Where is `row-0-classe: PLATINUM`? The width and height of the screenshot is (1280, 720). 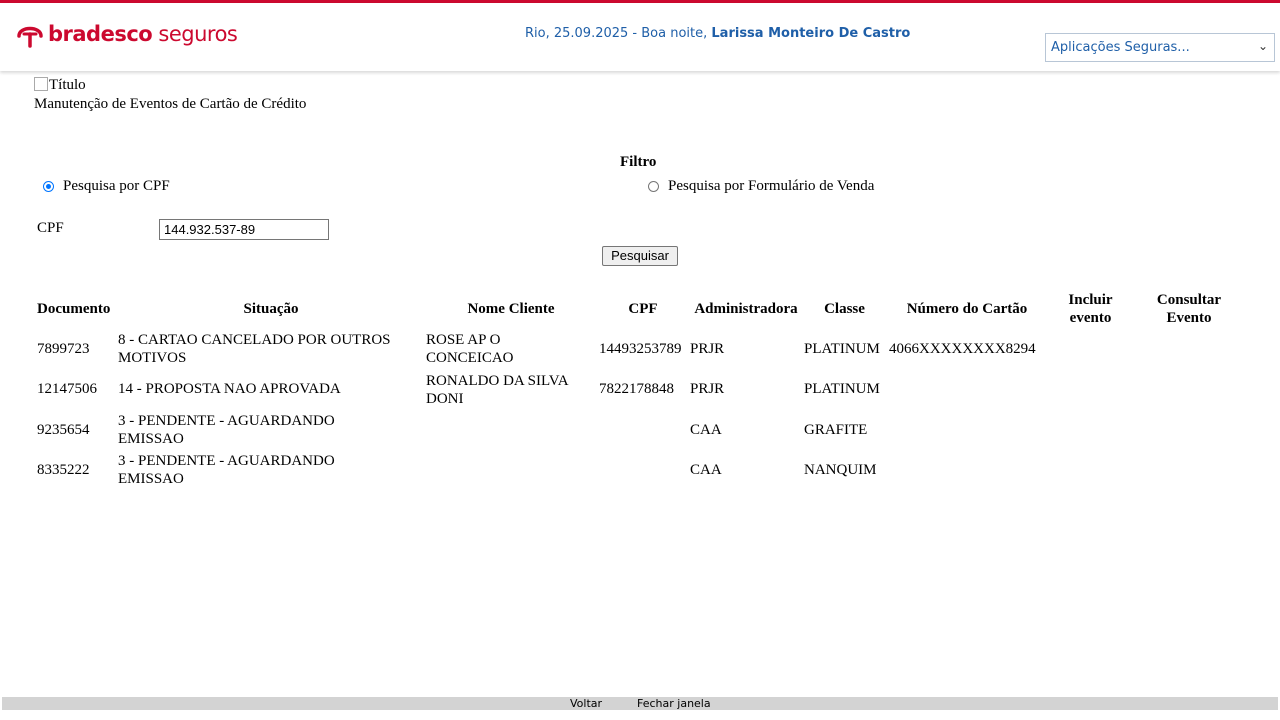
row-0-classe: PLATINUM is located at coordinates (842, 349).